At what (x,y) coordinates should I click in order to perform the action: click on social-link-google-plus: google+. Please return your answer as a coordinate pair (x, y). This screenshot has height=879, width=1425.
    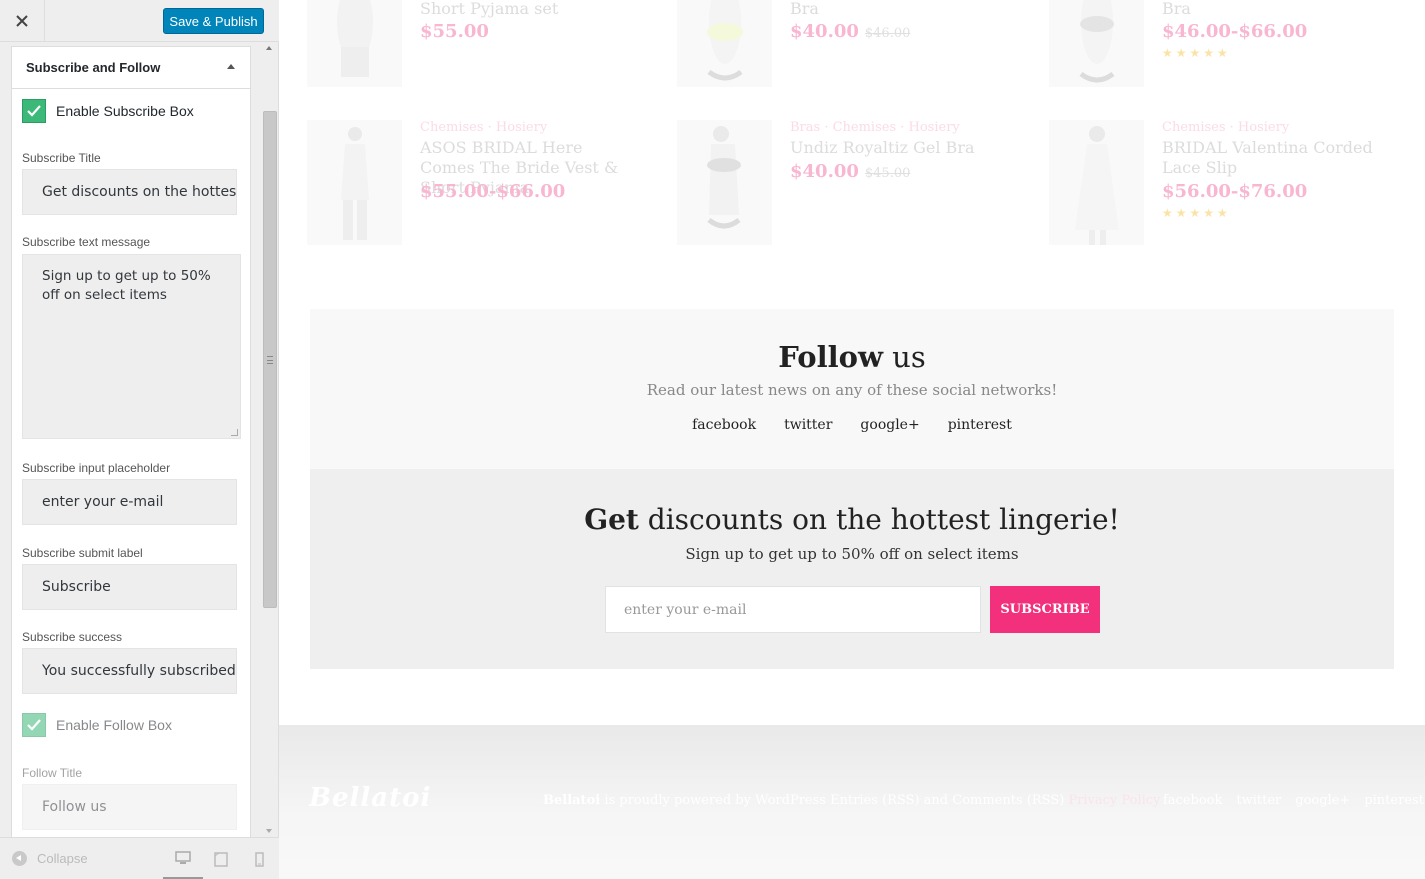
    Looking at the image, I should click on (889, 425).